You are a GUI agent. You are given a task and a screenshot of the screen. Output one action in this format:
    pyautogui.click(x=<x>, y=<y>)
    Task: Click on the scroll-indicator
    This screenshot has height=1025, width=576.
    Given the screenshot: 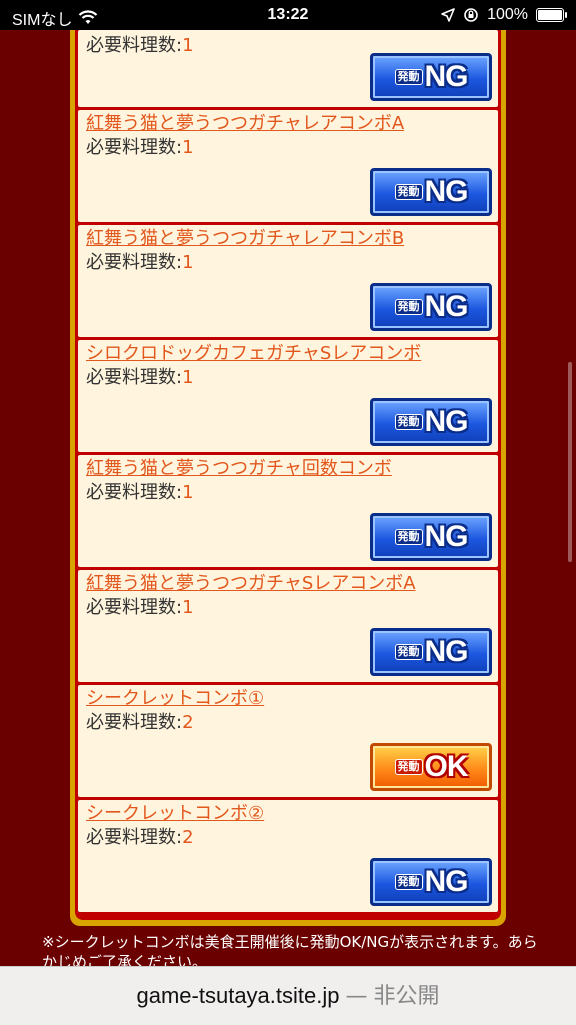 What is the action you would take?
    pyautogui.click(x=570, y=462)
    